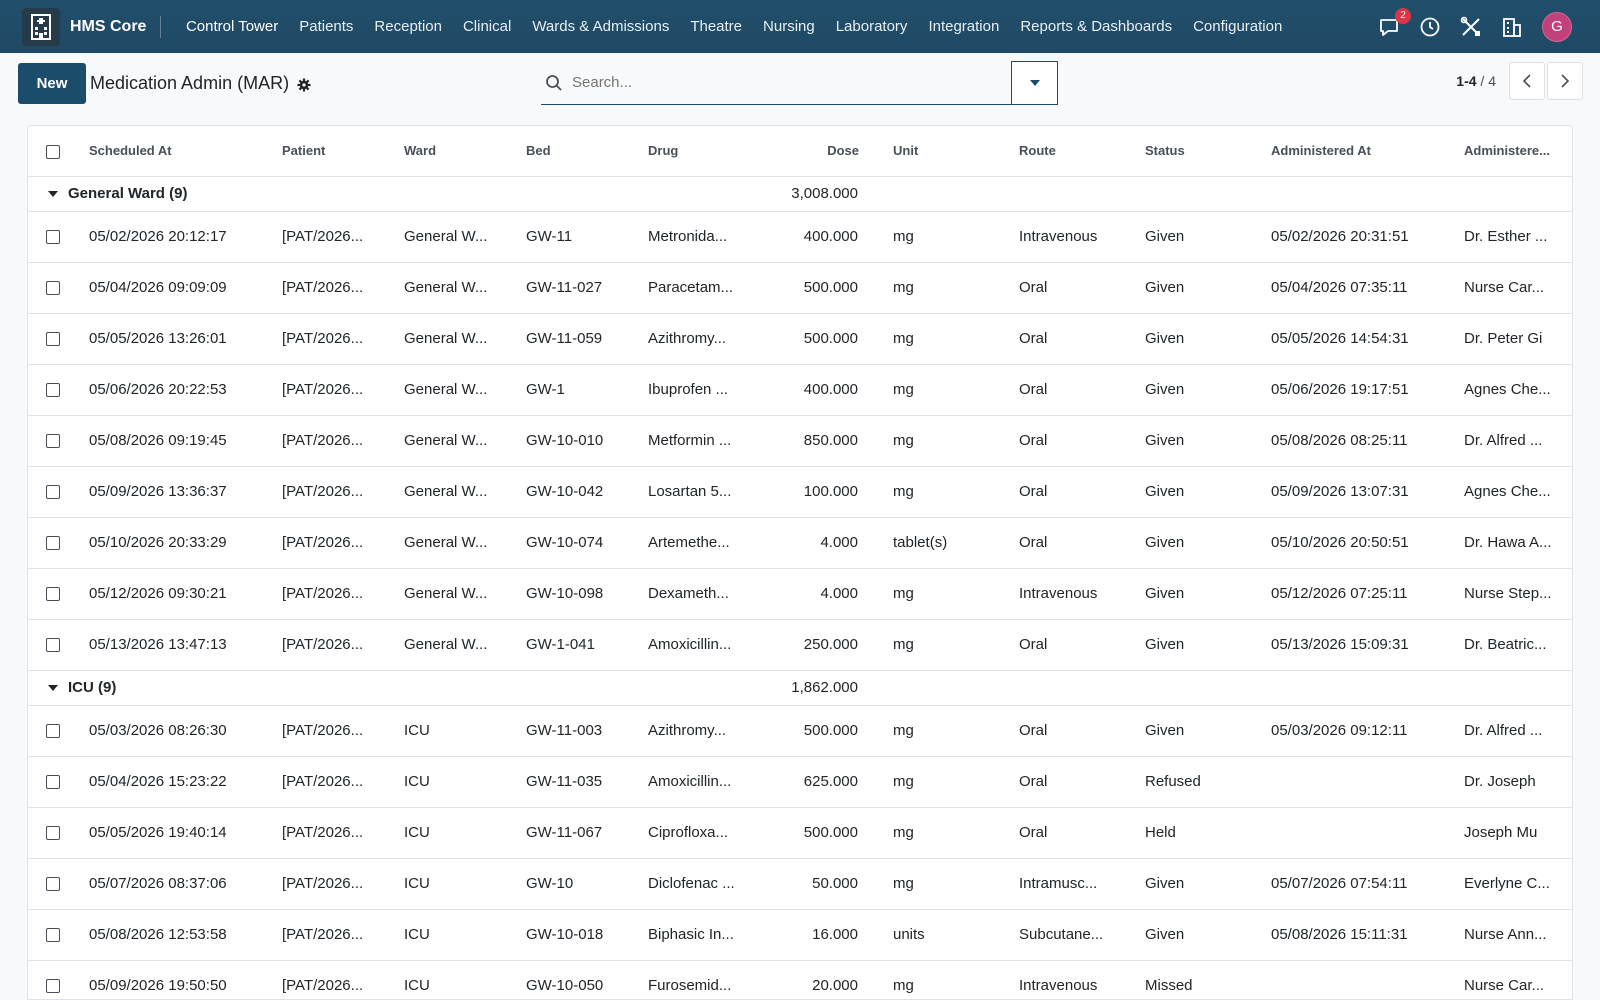  Describe the element at coordinates (577, 645) in the screenshot. I see `cell-bed: GW-1-041` at that location.